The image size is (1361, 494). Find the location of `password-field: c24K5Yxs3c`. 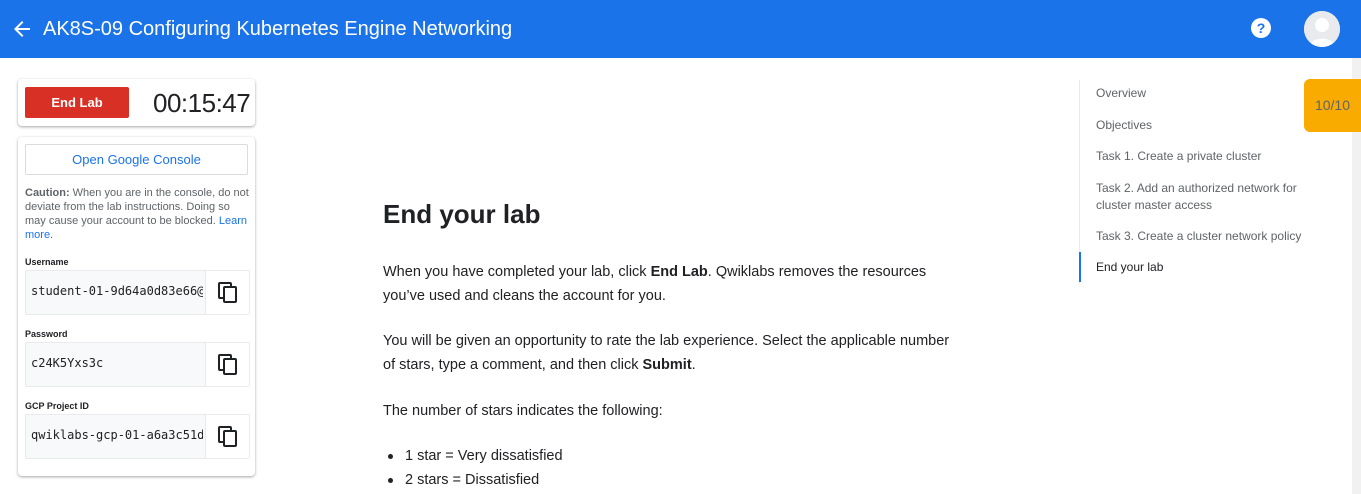

password-field: c24K5Yxs3c is located at coordinates (137, 364).